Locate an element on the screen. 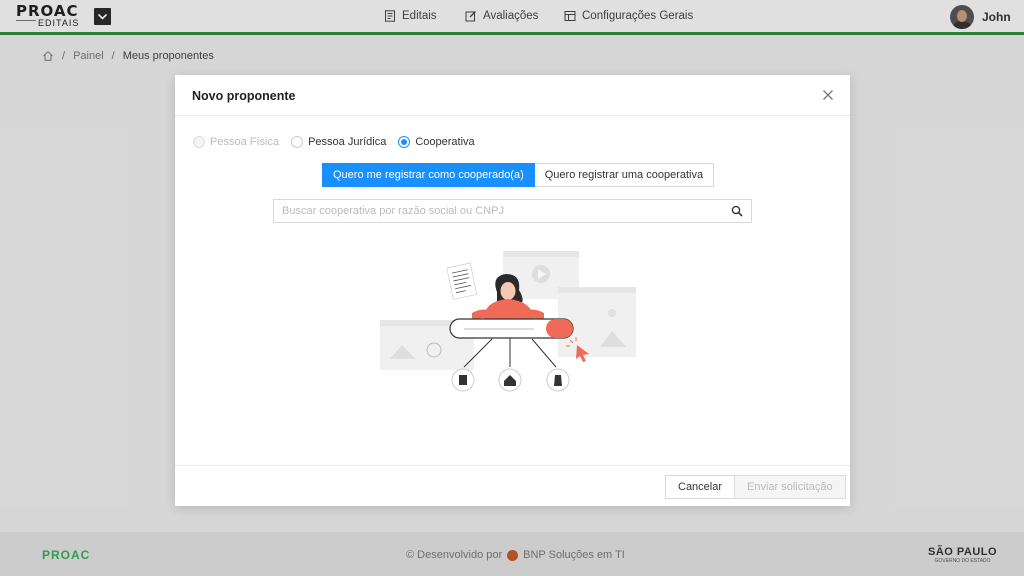 The width and height of the screenshot is (1024, 576). cooperative-search-input is located at coordinates (494, 211).